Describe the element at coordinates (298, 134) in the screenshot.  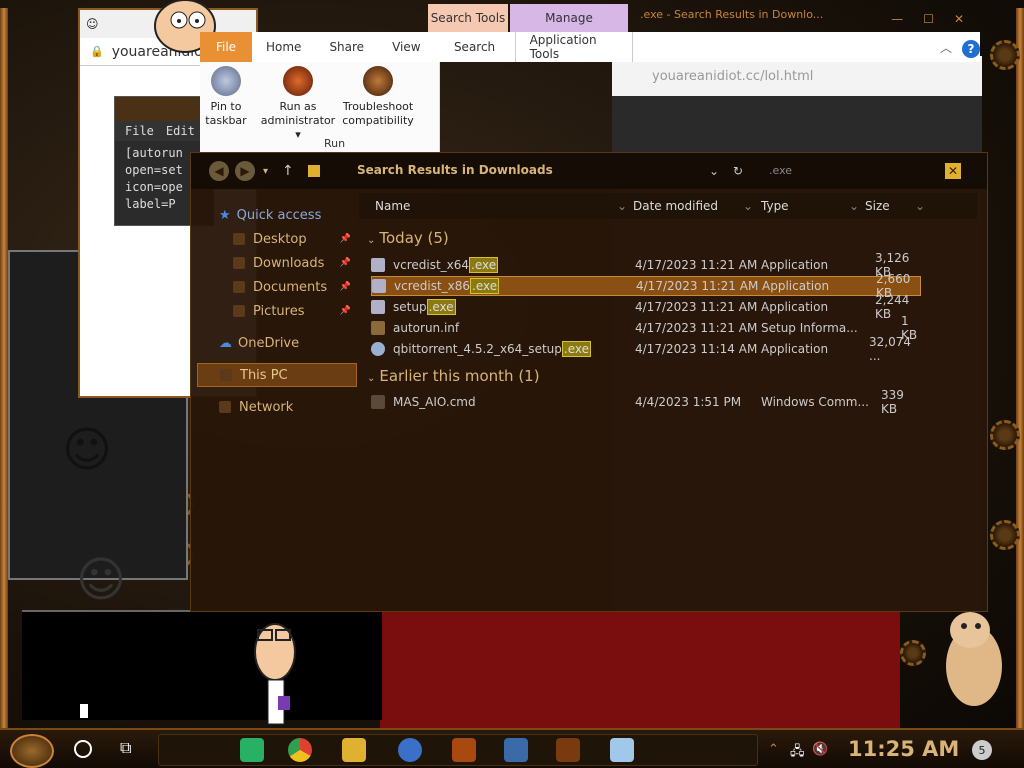
I see `dropdown-arrow-icon: ▾` at that location.